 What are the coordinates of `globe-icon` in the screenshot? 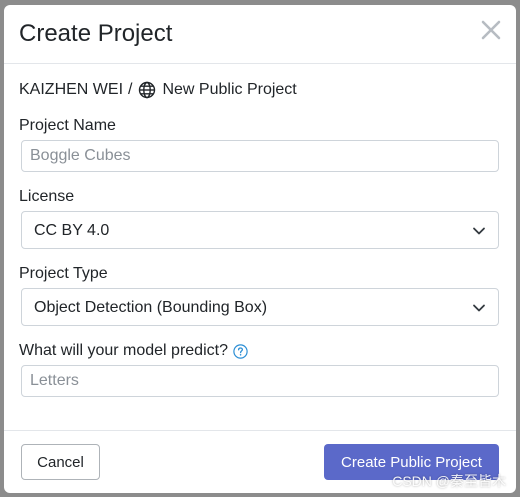 It's located at (147, 90).